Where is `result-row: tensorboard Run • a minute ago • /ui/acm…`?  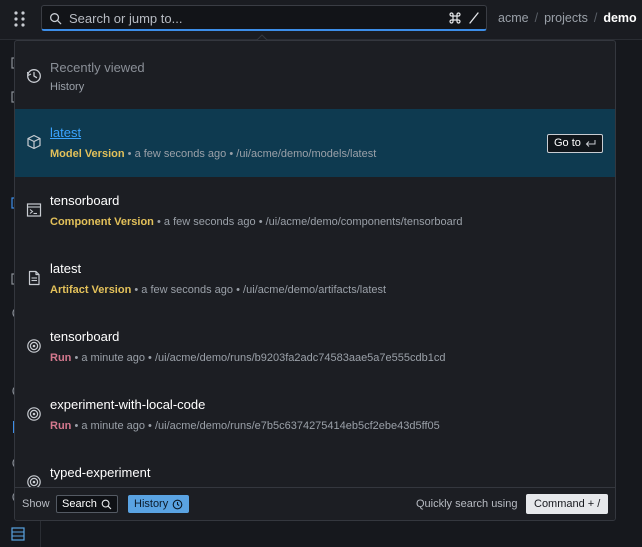 result-row: tensorboard Run • a minute ago • /ui/acm… is located at coordinates (315, 347).